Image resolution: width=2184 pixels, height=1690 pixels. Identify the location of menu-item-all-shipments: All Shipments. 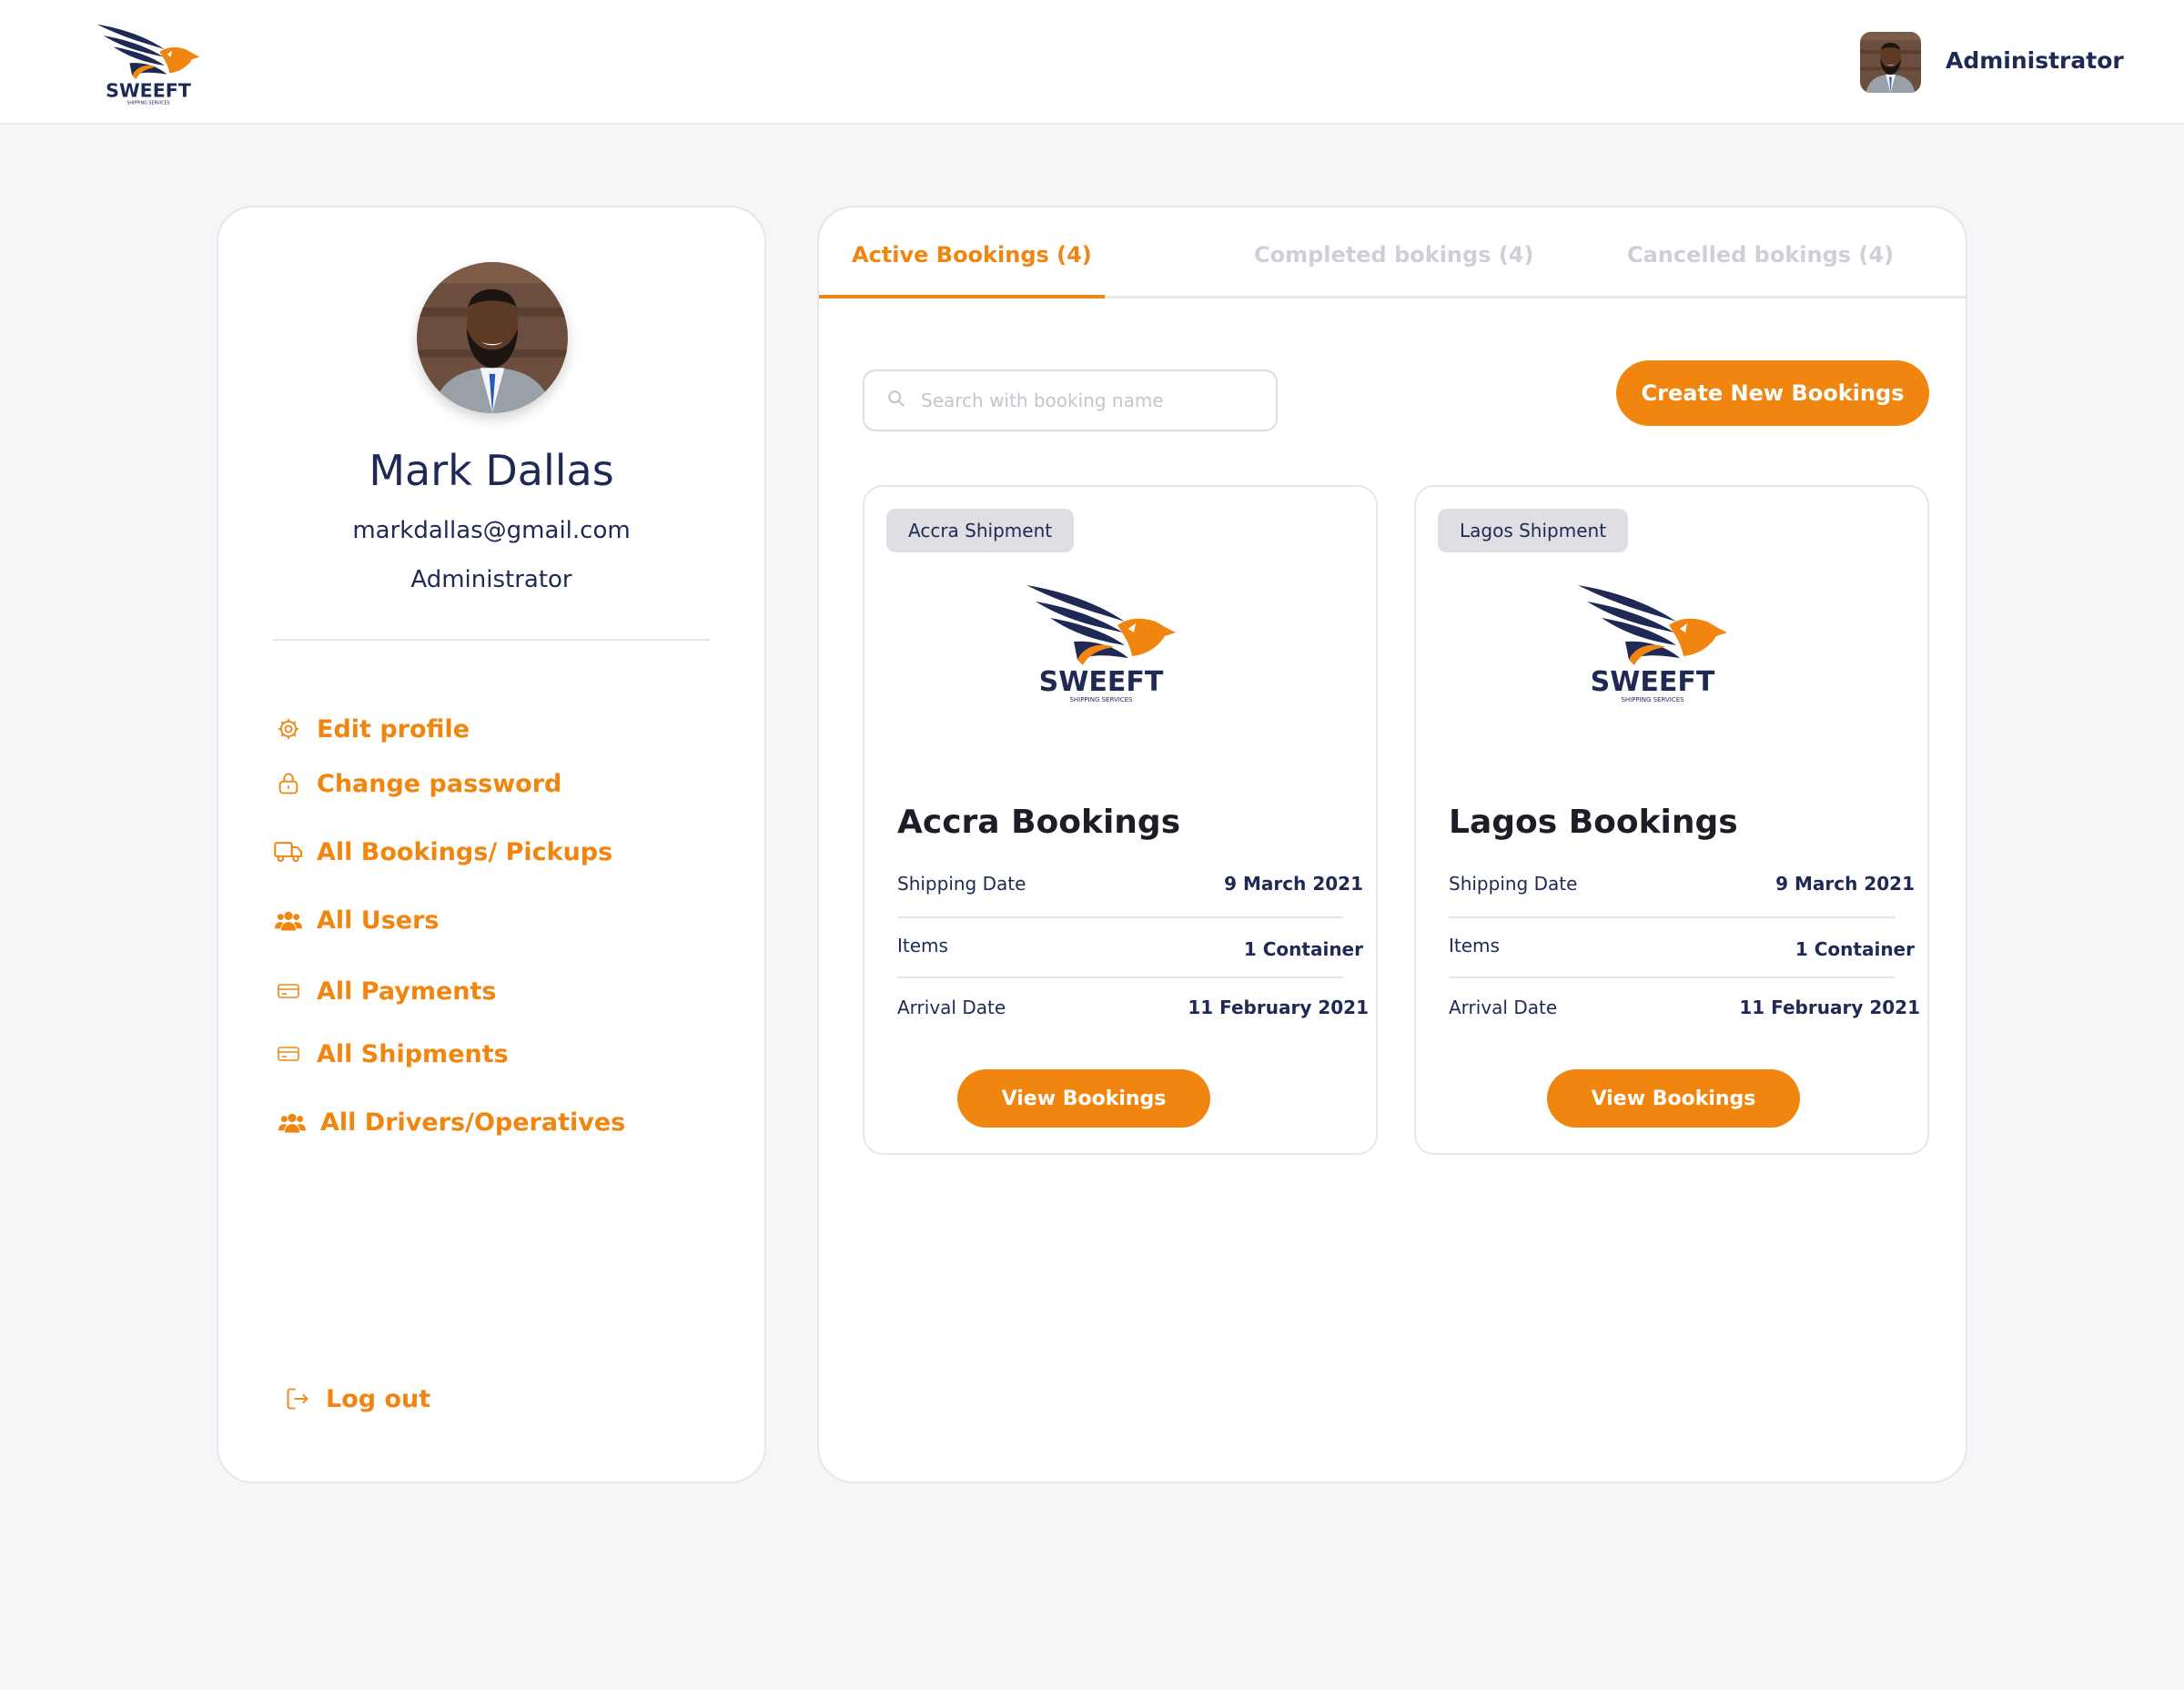
(391, 1053).